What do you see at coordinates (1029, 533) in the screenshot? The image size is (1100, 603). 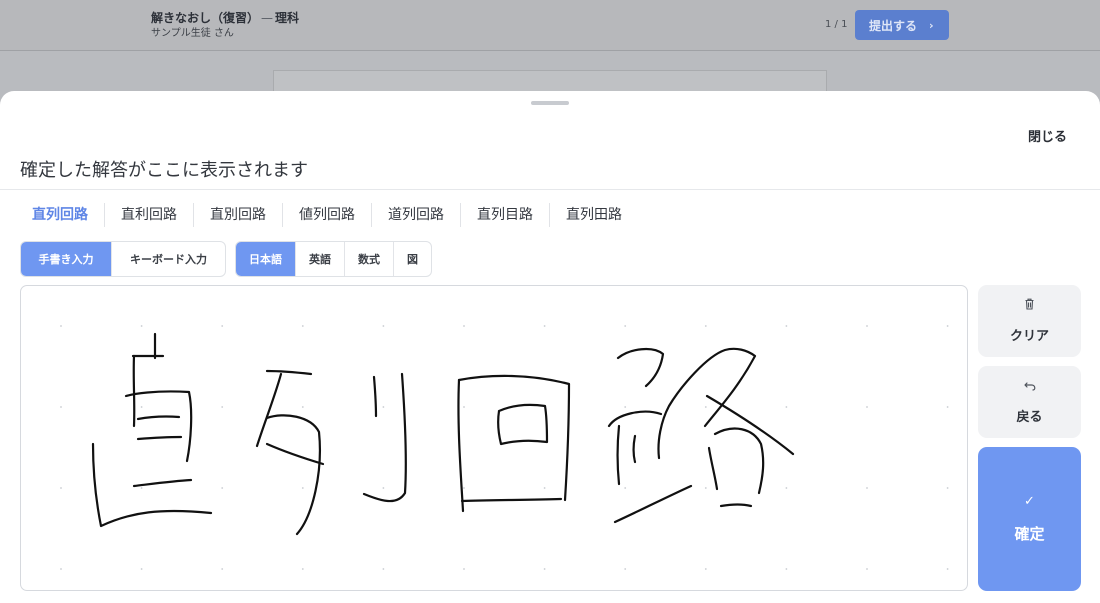 I see `confirm-button-label: 確定` at bounding box center [1029, 533].